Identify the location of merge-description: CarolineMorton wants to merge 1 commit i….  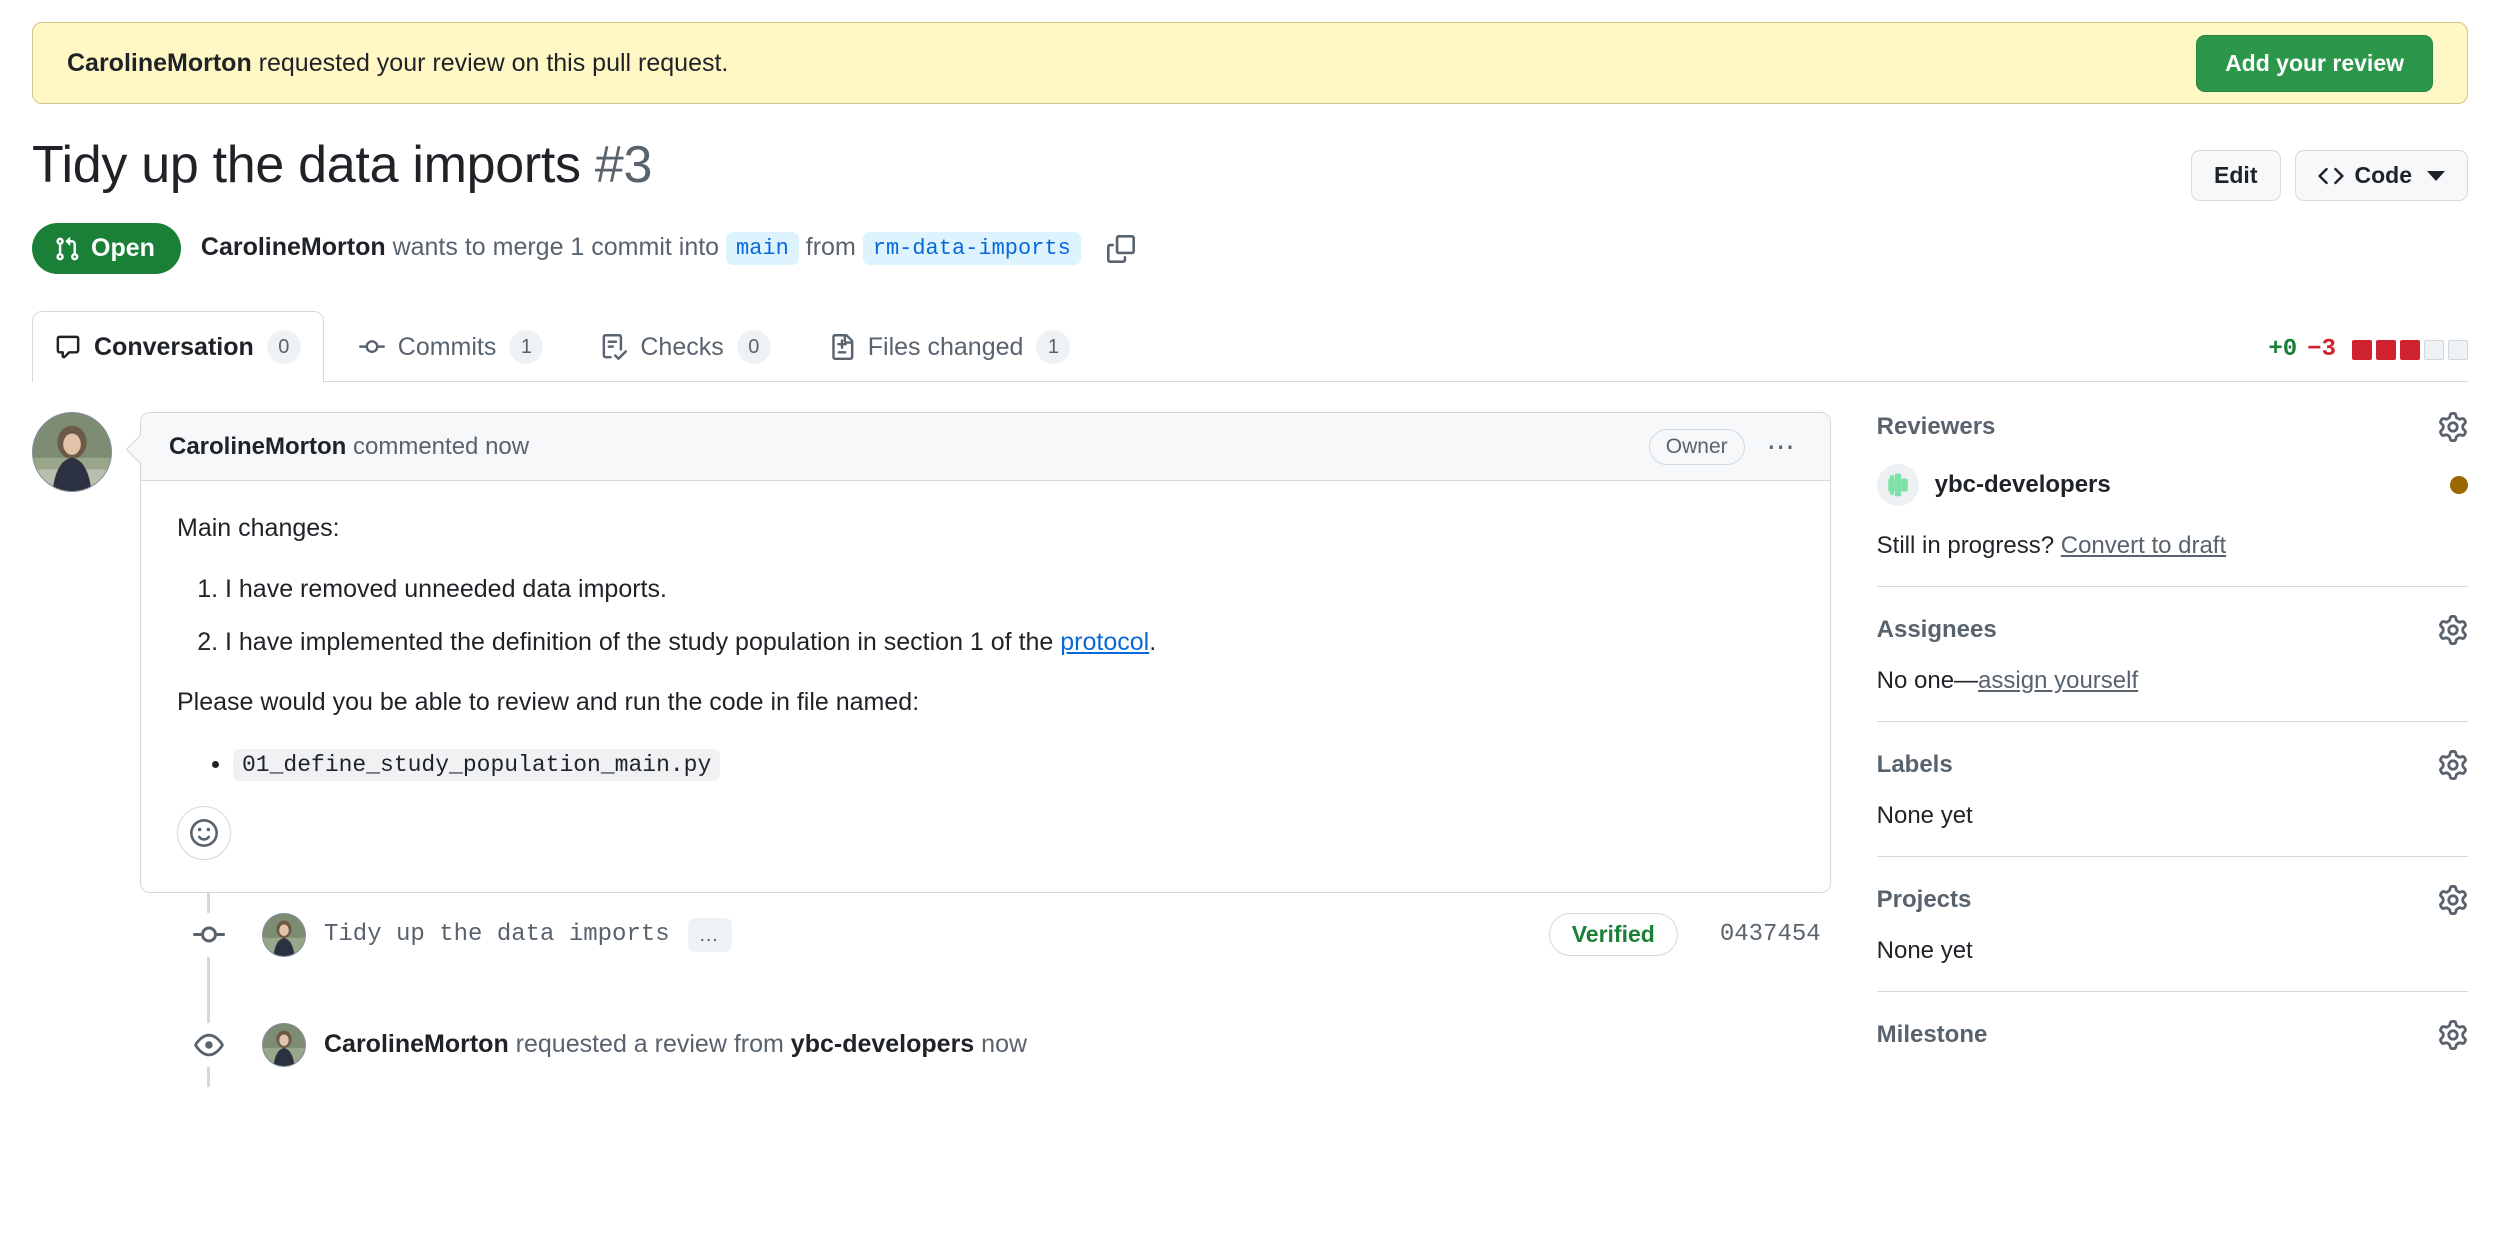
(641, 248).